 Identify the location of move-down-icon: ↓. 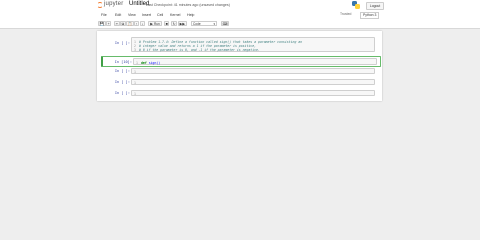
(142, 23).